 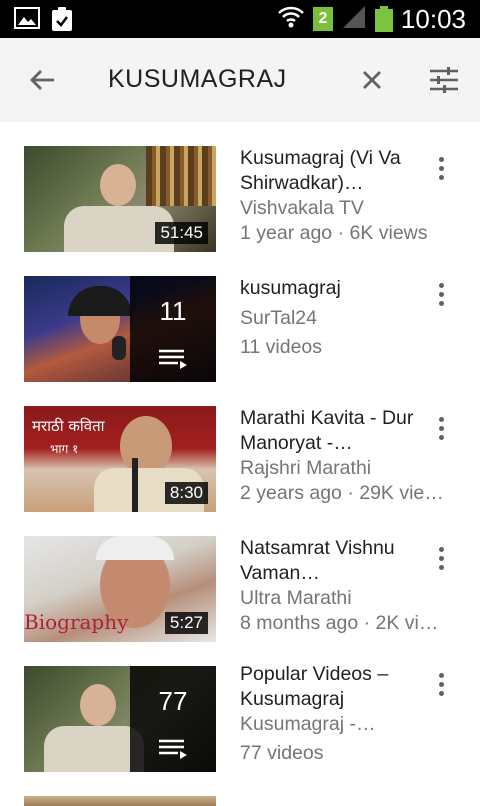 What do you see at coordinates (291, 19) in the screenshot?
I see `wifi-icon` at bounding box center [291, 19].